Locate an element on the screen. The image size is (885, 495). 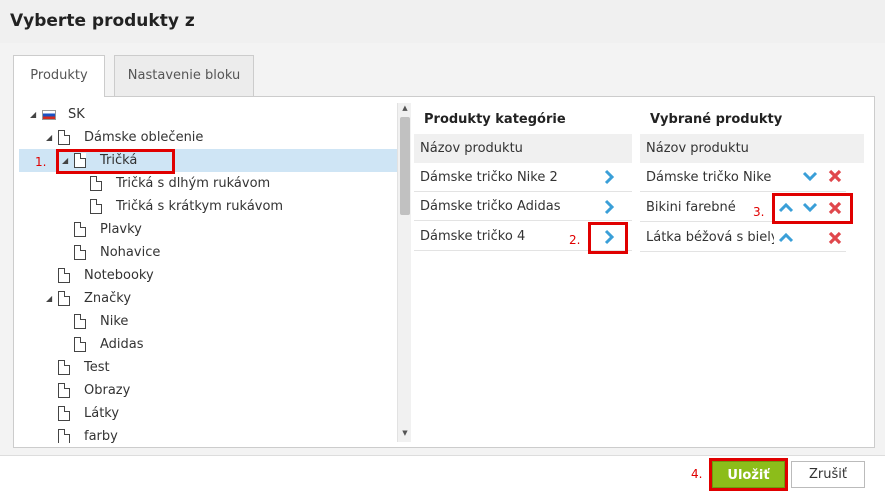
tree-item-label: Adidas is located at coordinates (122, 344).